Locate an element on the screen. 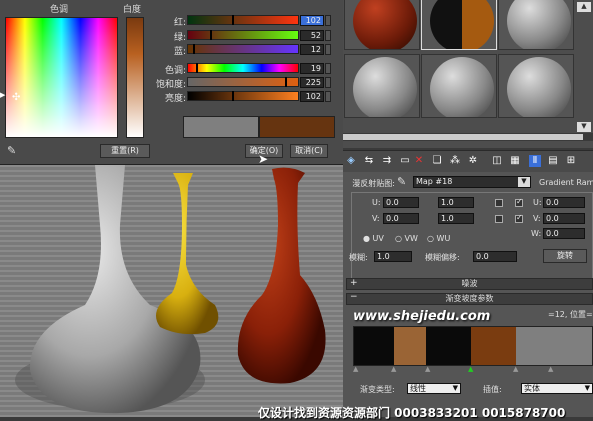 The image size is (593, 421). red-spinner is located at coordinates (328, 20).